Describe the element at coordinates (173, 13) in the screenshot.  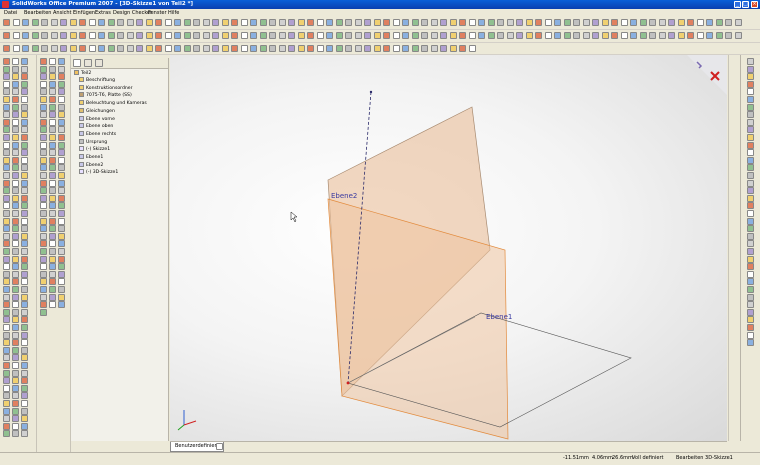
I see `menu-hilfe: Hilfe` at that location.